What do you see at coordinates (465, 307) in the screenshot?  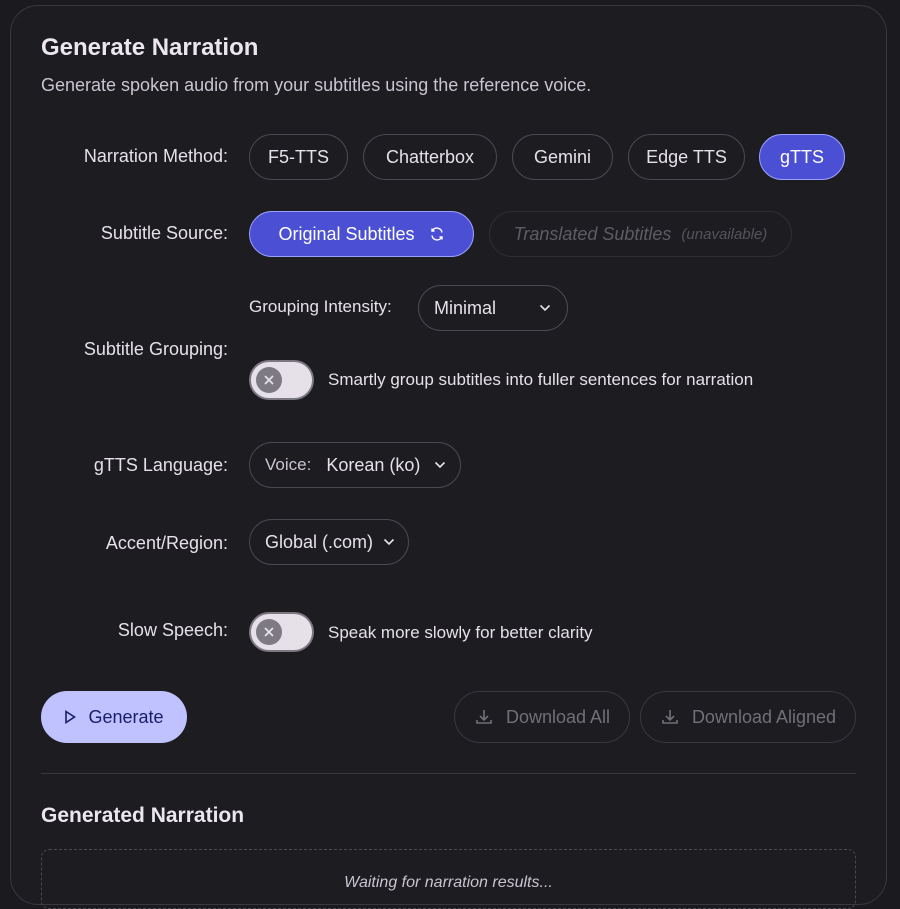 I see `grouping-intensity-value: Minimal` at bounding box center [465, 307].